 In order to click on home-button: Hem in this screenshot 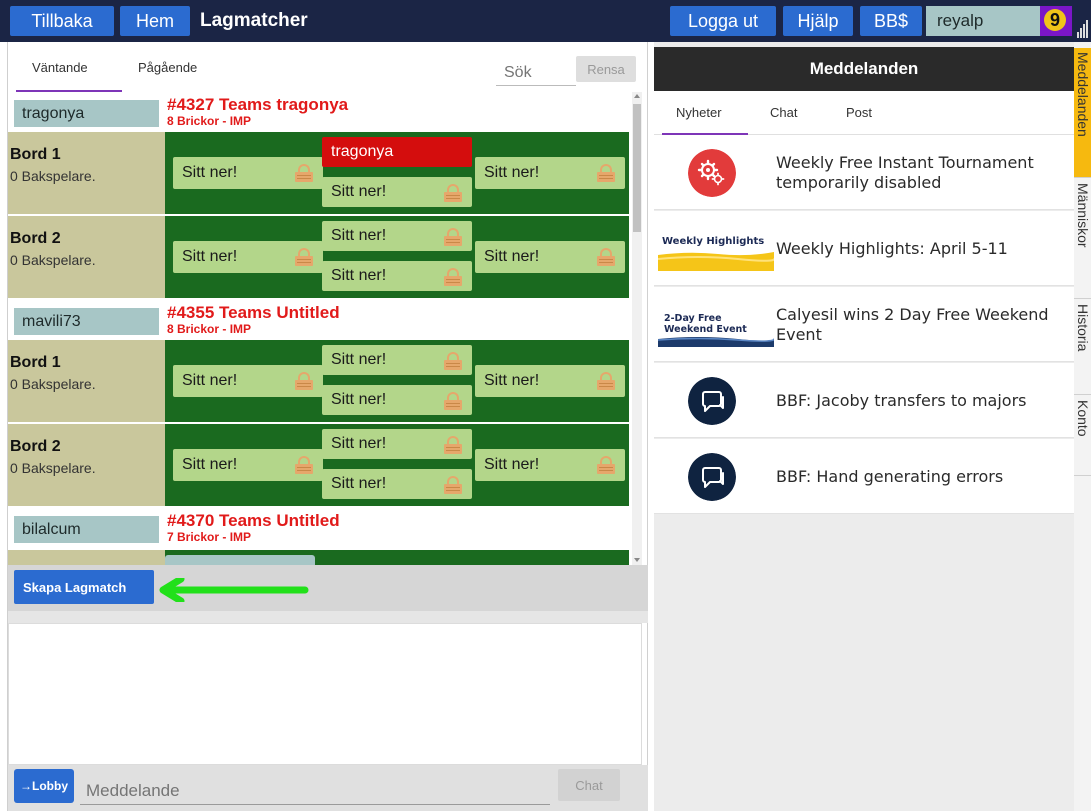, I will do `click(155, 21)`.